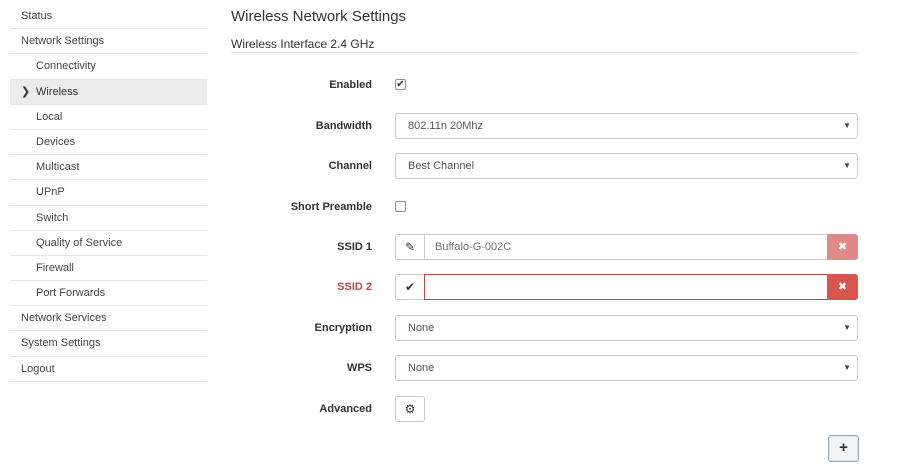 This screenshot has height=475, width=900. What do you see at coordinates (108, 67) in the screenshot?
I see `sidebar-item-connectivity: Connectivity` at bounding box center [108, 67].